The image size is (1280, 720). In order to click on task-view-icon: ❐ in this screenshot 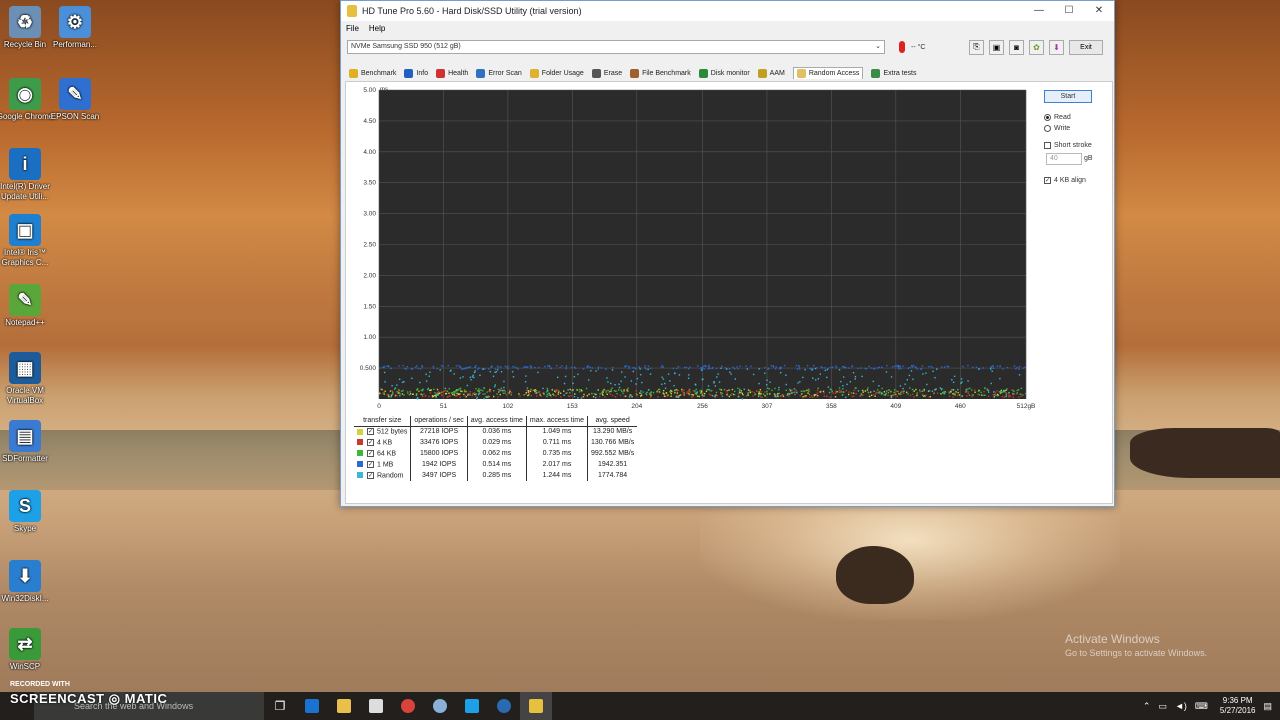, I will do `click(280, 706)`.